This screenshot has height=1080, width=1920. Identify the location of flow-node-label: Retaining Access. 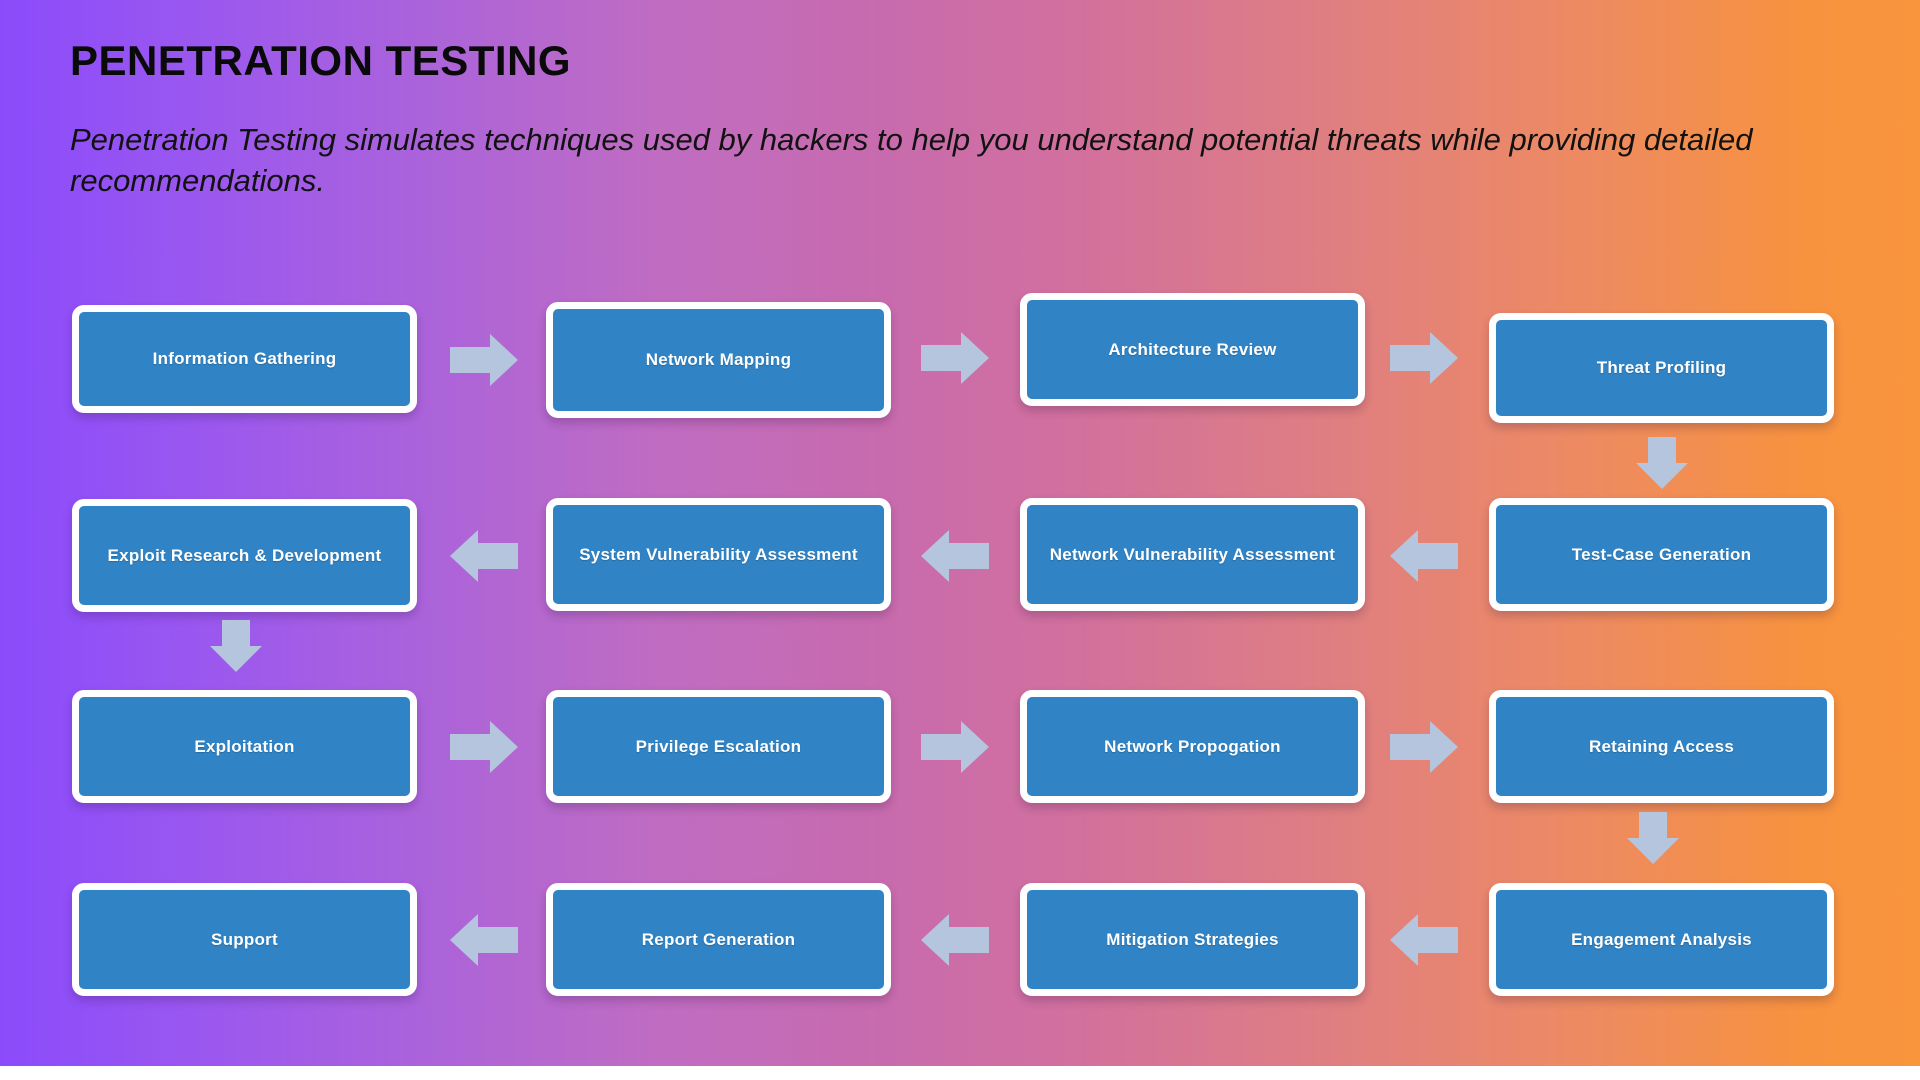
(1661, 746).